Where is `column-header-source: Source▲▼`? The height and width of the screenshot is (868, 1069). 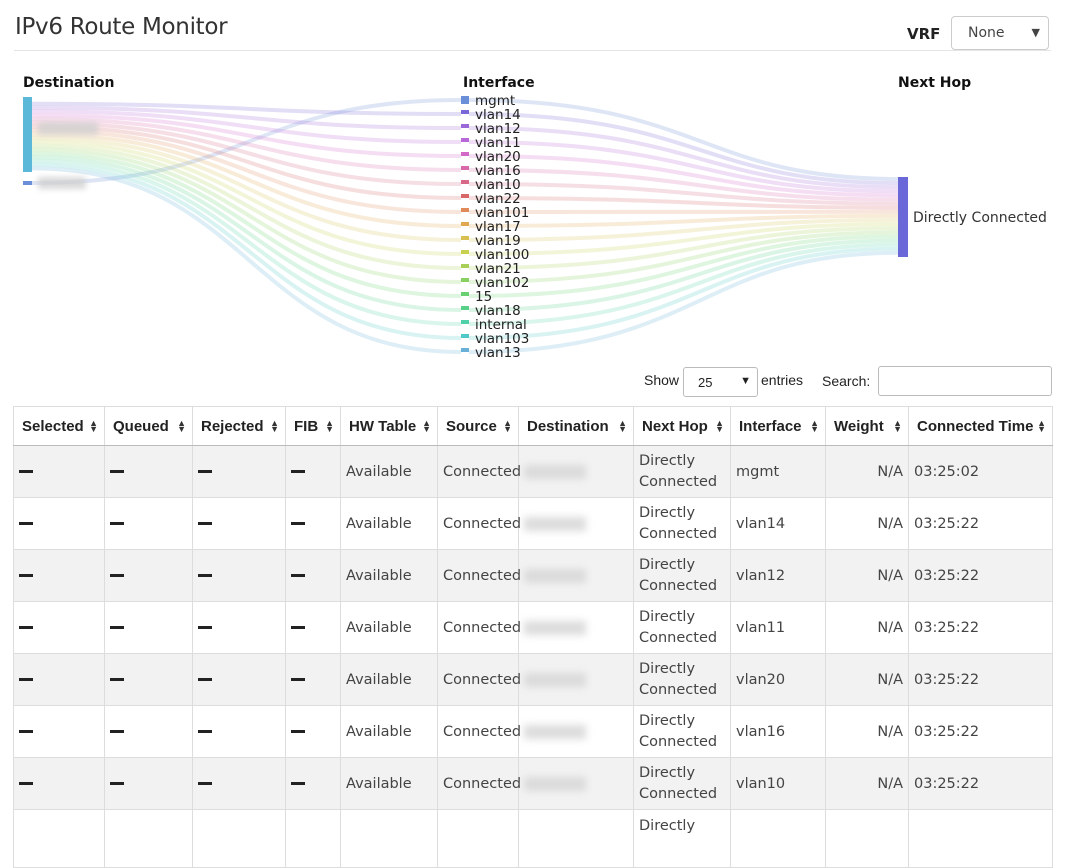
column-header-source: Source▲▼ is located at coordinates (478, 426).